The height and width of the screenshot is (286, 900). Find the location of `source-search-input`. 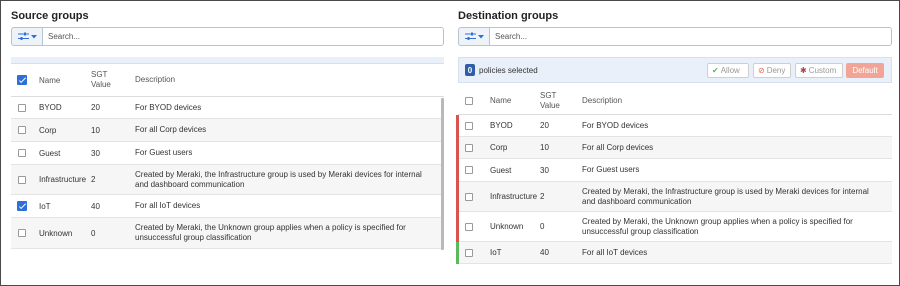

source-search-input is located at coordinates (243, 36).